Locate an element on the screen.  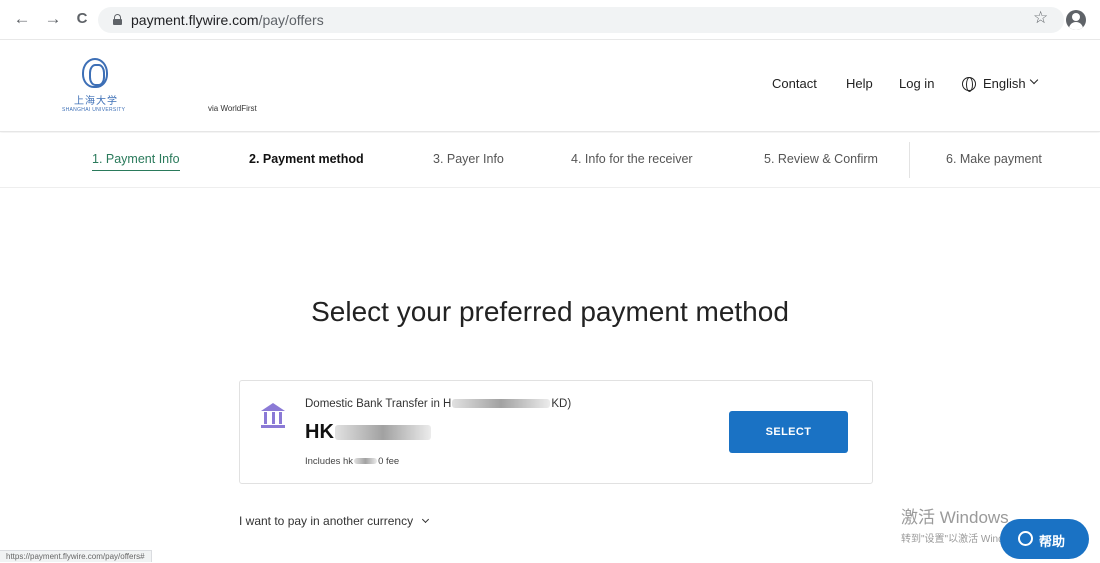
university-logo: 上海大学 SHANGHAI UNIVERSITY is located at coordinates (95, 88).